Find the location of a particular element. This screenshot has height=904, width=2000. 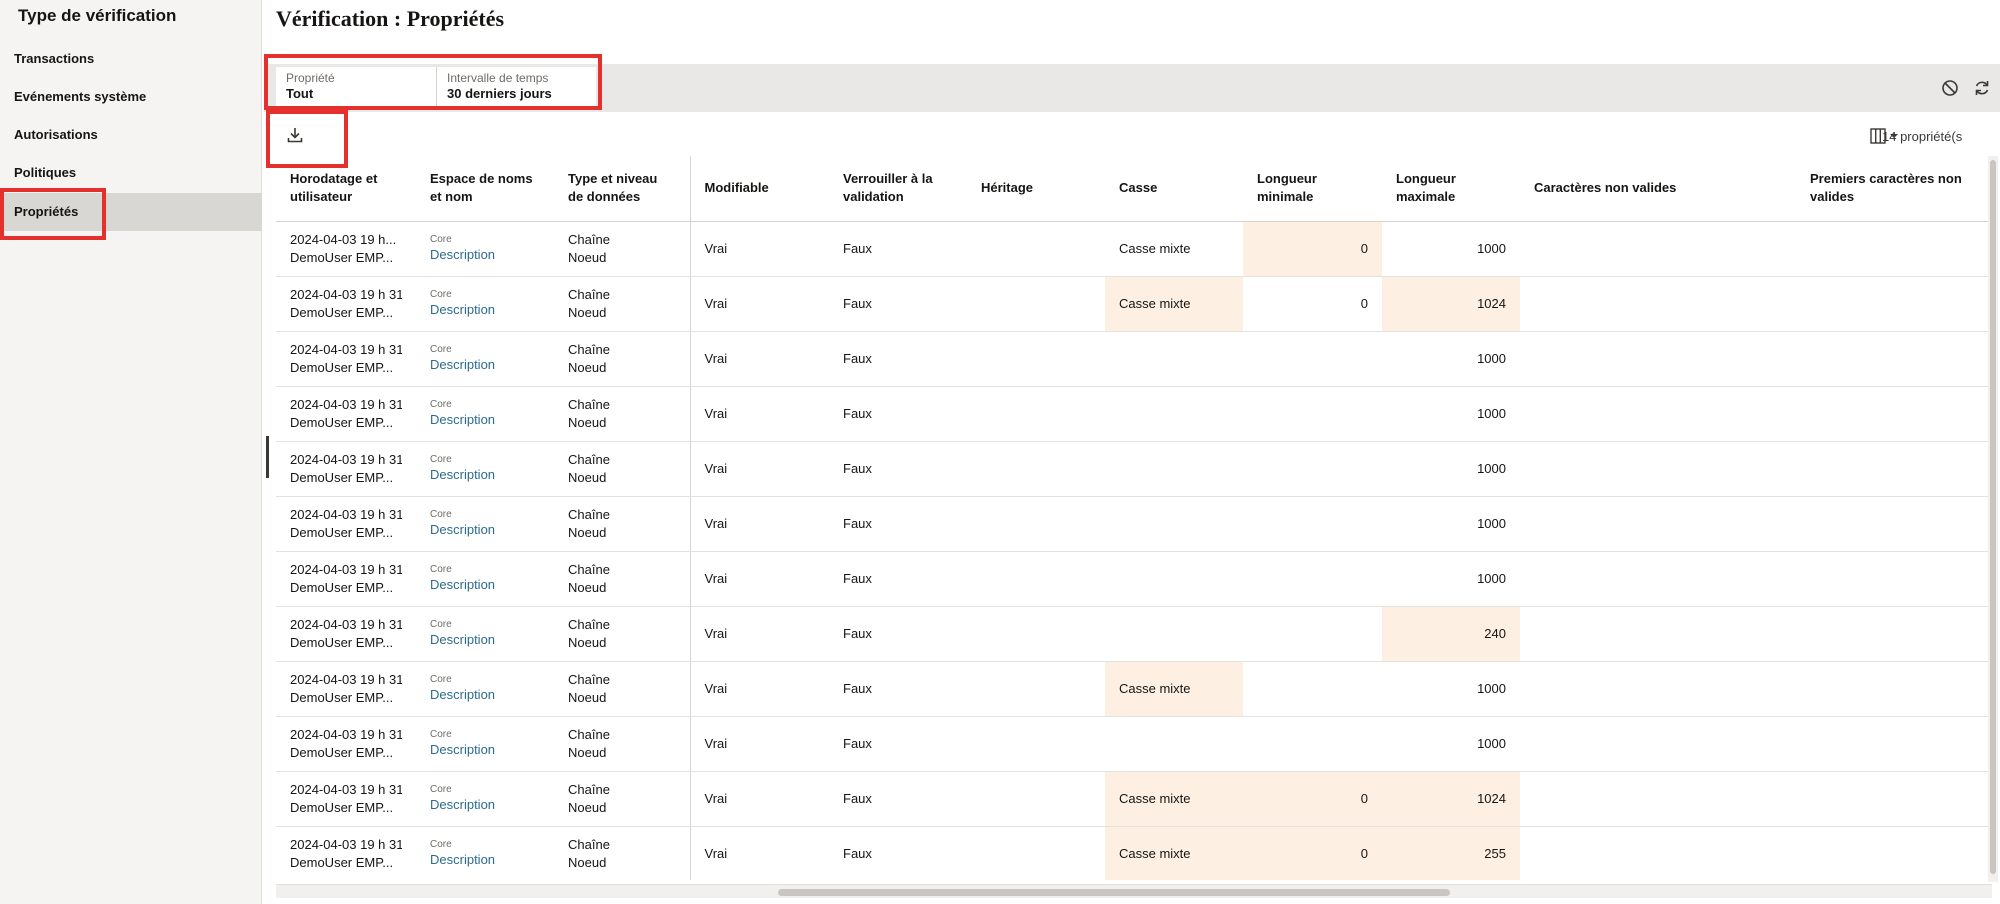

refresh-icon is located at coordinates (1982, 88).